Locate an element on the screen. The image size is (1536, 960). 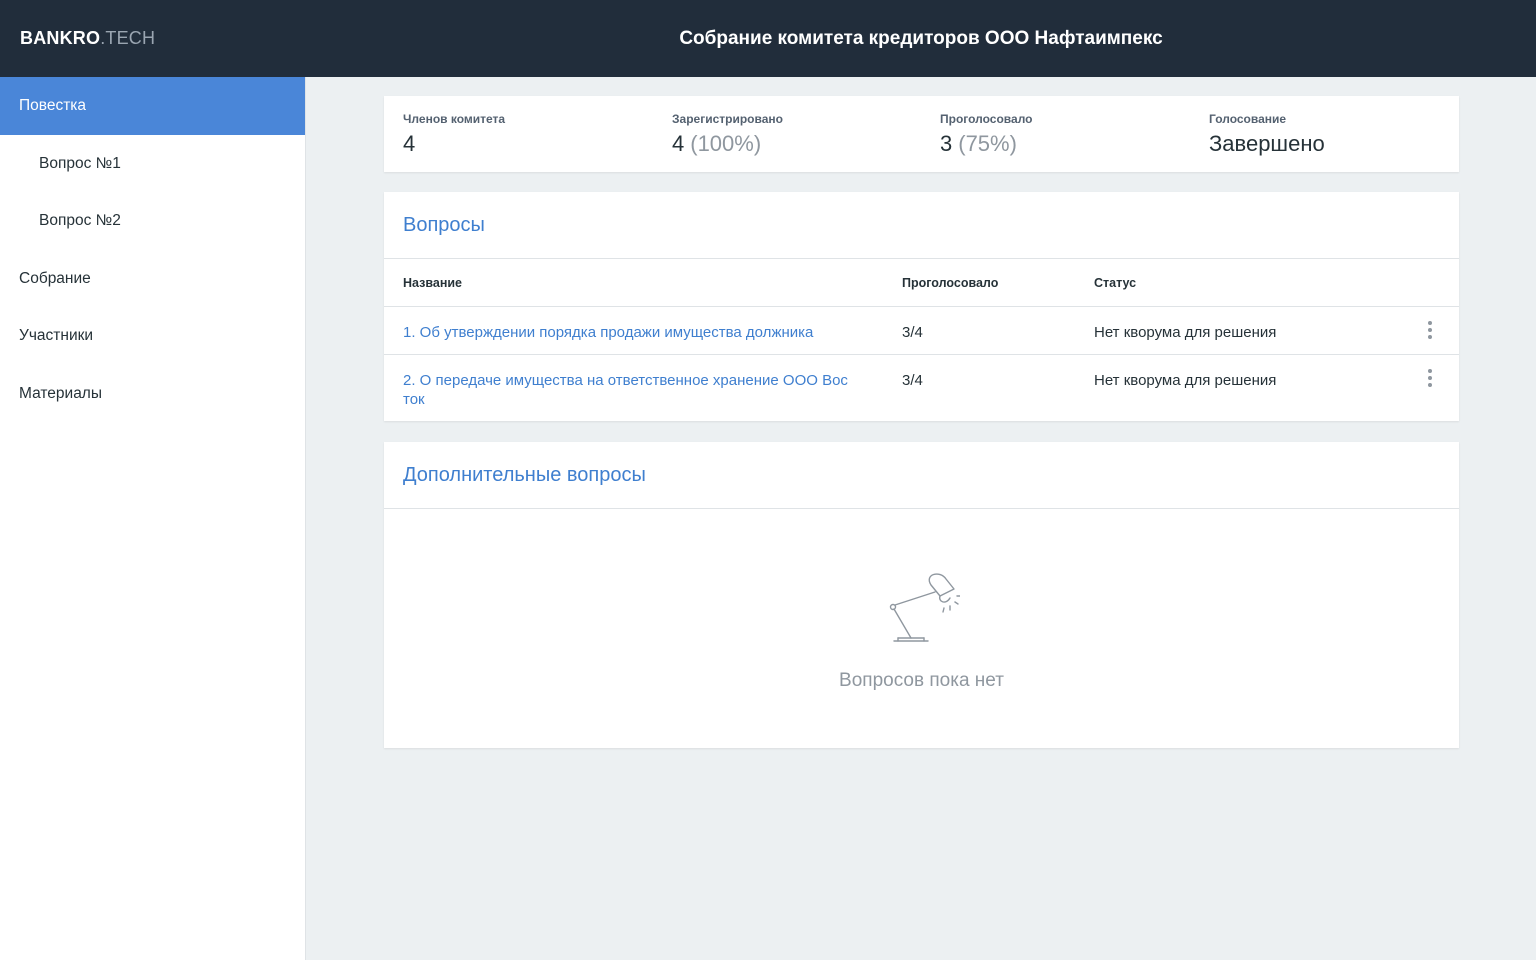
stat-members-number: 4 is located at coordinates (409, 143).